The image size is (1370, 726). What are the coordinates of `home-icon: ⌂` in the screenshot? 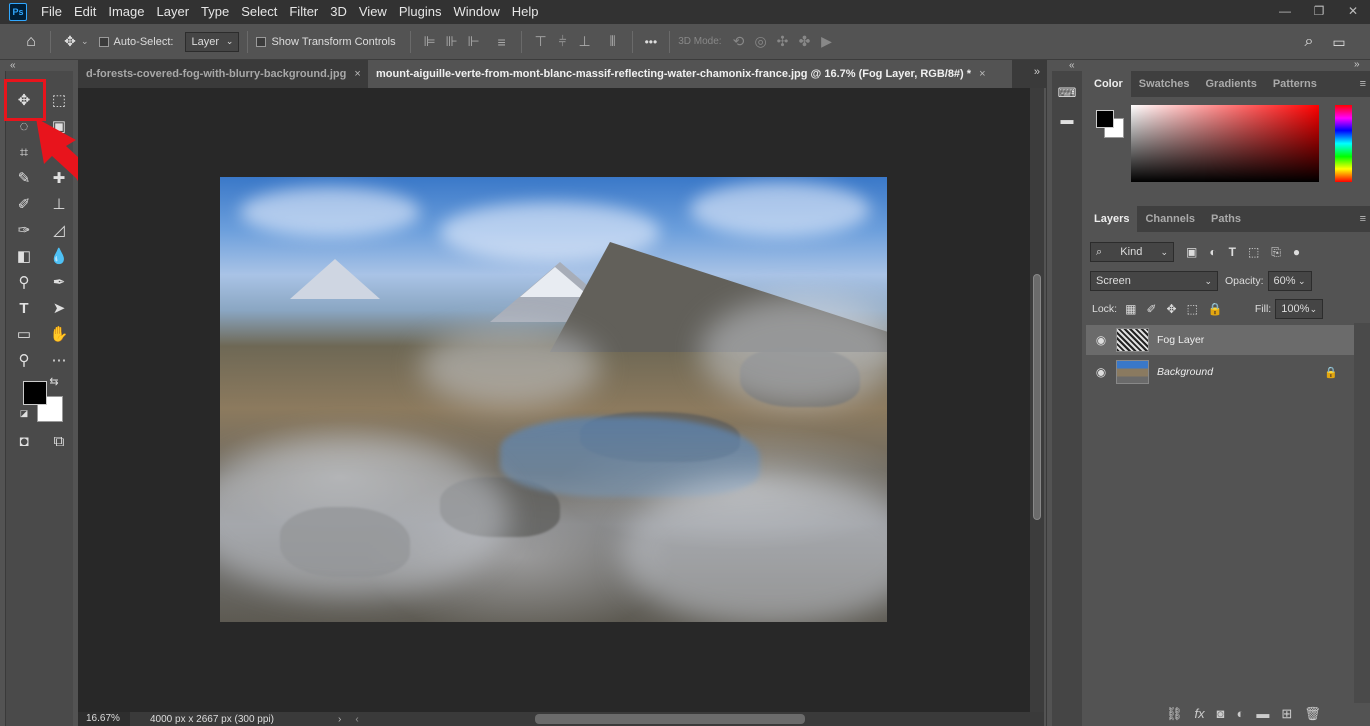 It's located at (31, 42).